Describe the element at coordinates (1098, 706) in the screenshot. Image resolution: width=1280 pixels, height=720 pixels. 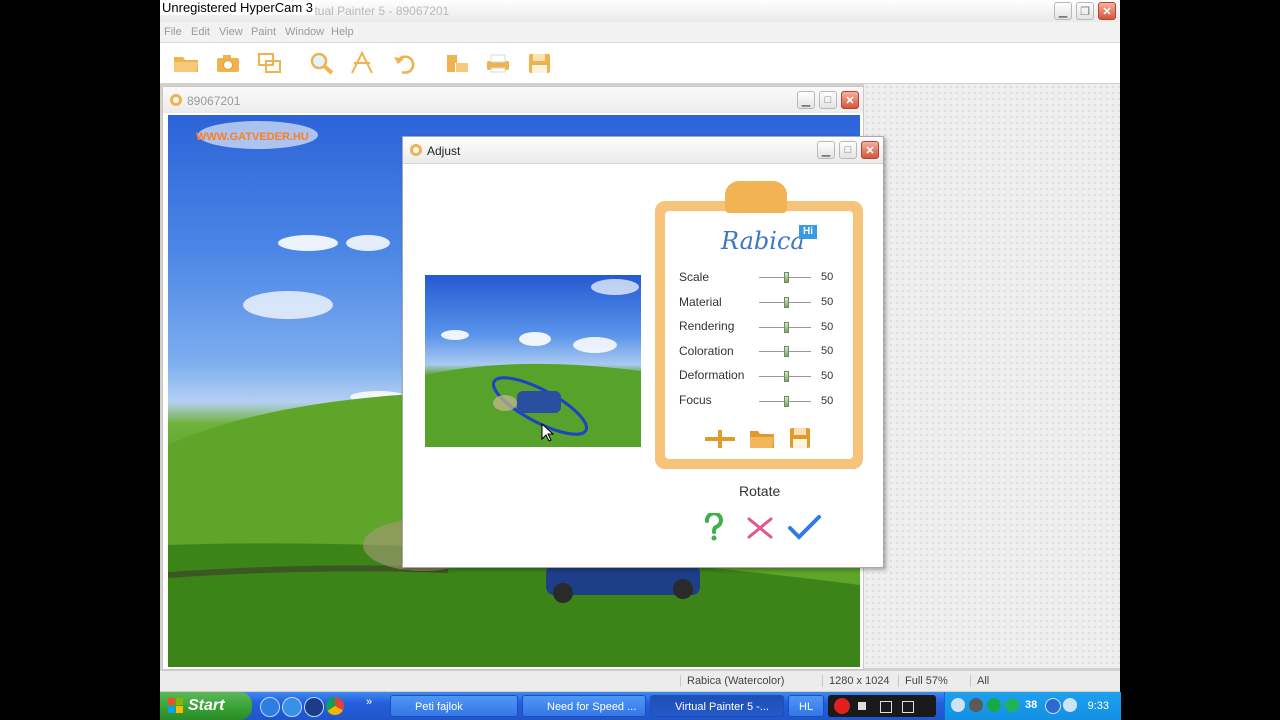
I see `clock: 9:33` at that location.